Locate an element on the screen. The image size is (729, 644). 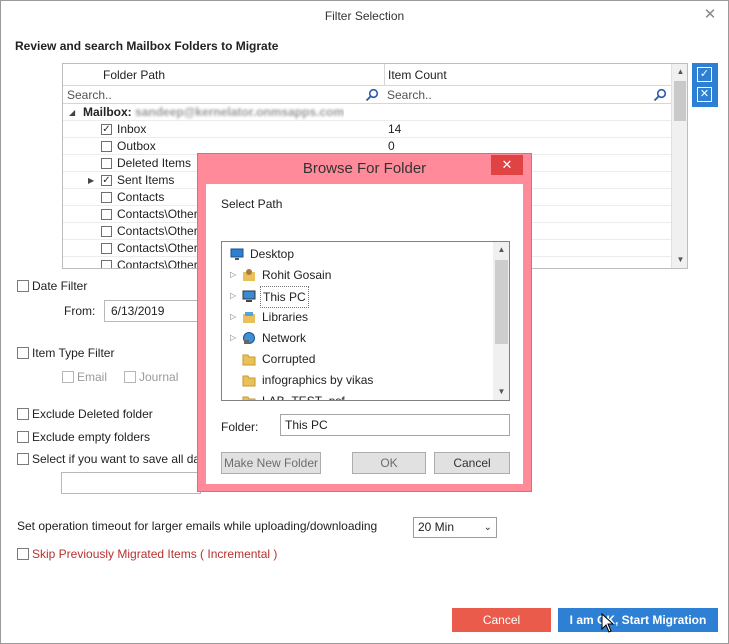
folder-name: Sent Items is located at coordinates (146, 180).